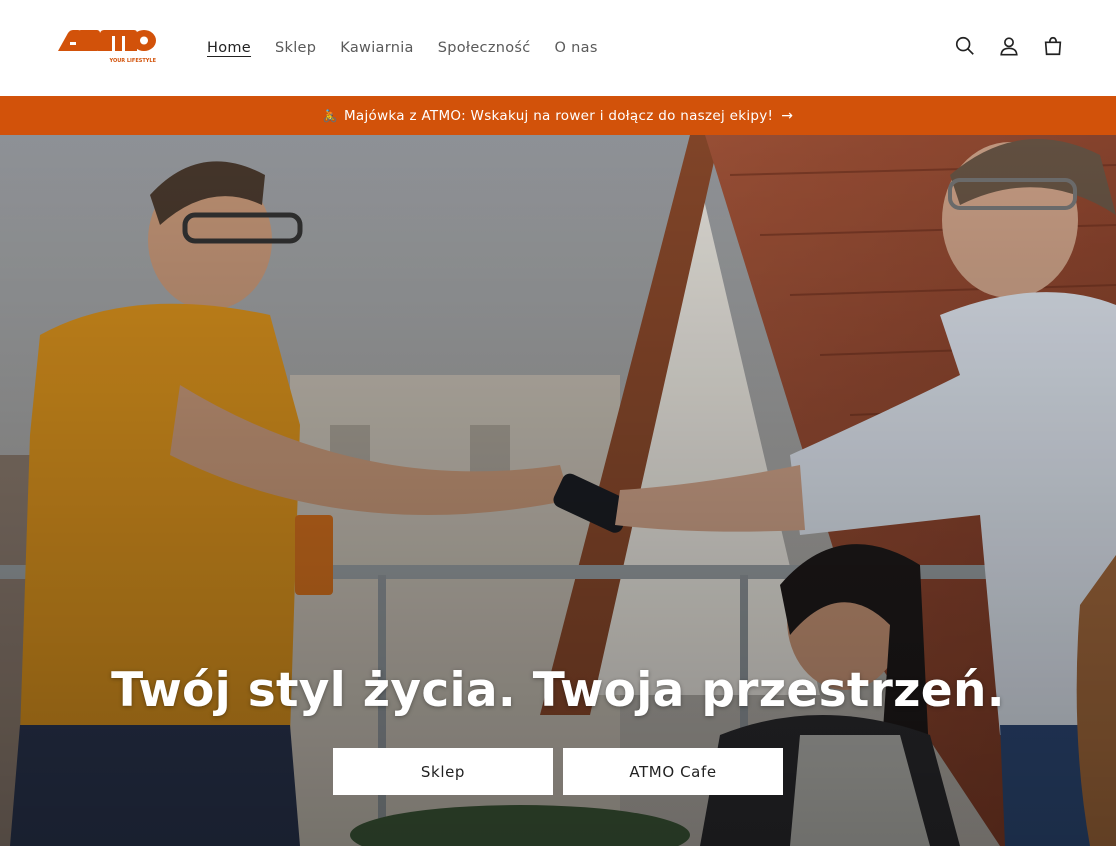 The image size is (1116, 846). What do you see at coordinates (484, 48) in the screenshot?
I see `nav-item-spolecznosc: Społeczność` at bounding box center [484, 48].